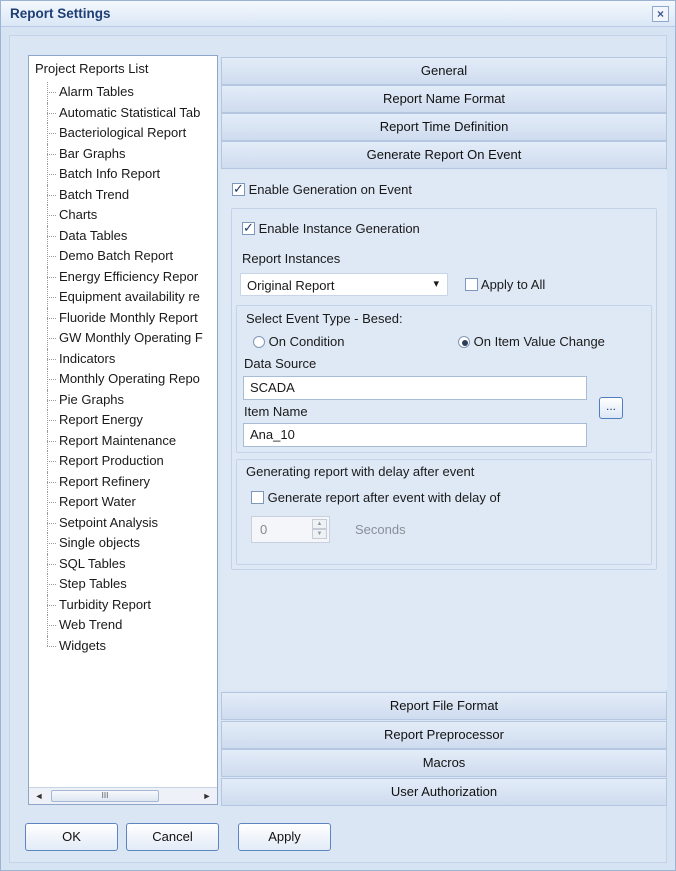  I want to click on tree-item: Charts, so click(123, 215).